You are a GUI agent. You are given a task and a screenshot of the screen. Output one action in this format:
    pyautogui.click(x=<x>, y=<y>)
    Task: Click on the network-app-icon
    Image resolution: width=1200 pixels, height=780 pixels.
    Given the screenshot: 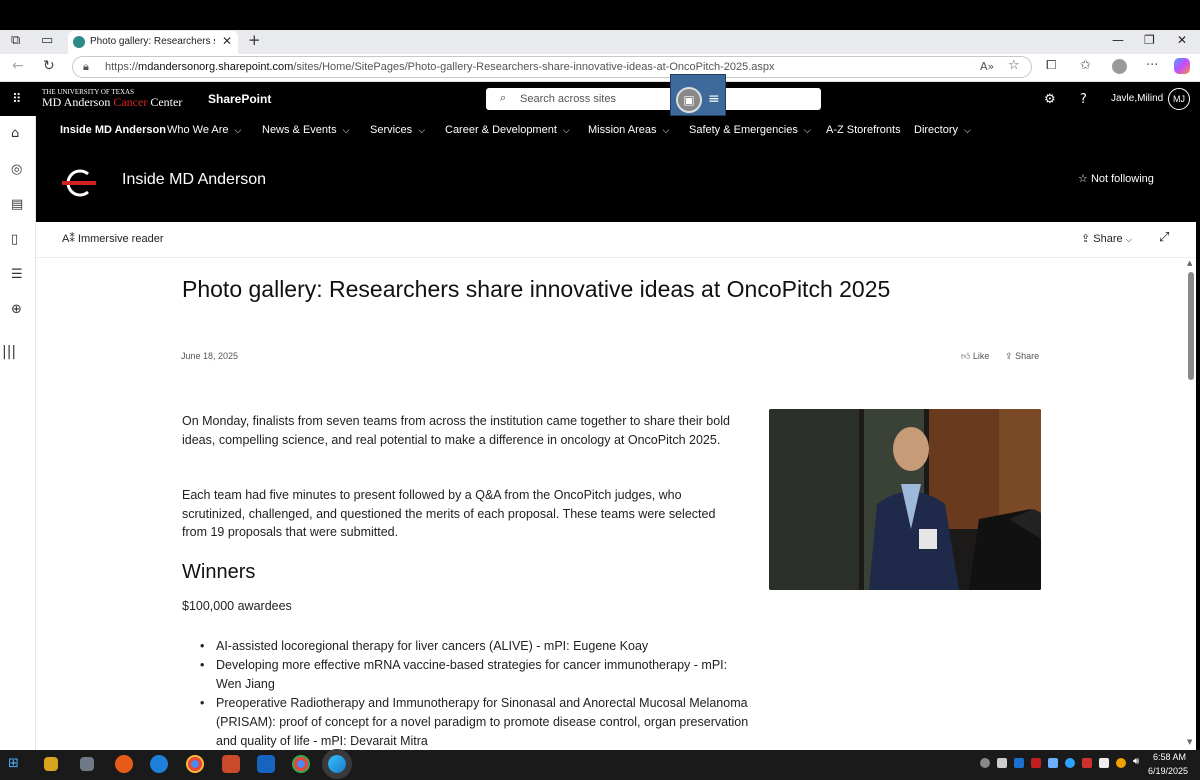 What is the action you would take?
    pyautogui.click(x=87, y=764)
    